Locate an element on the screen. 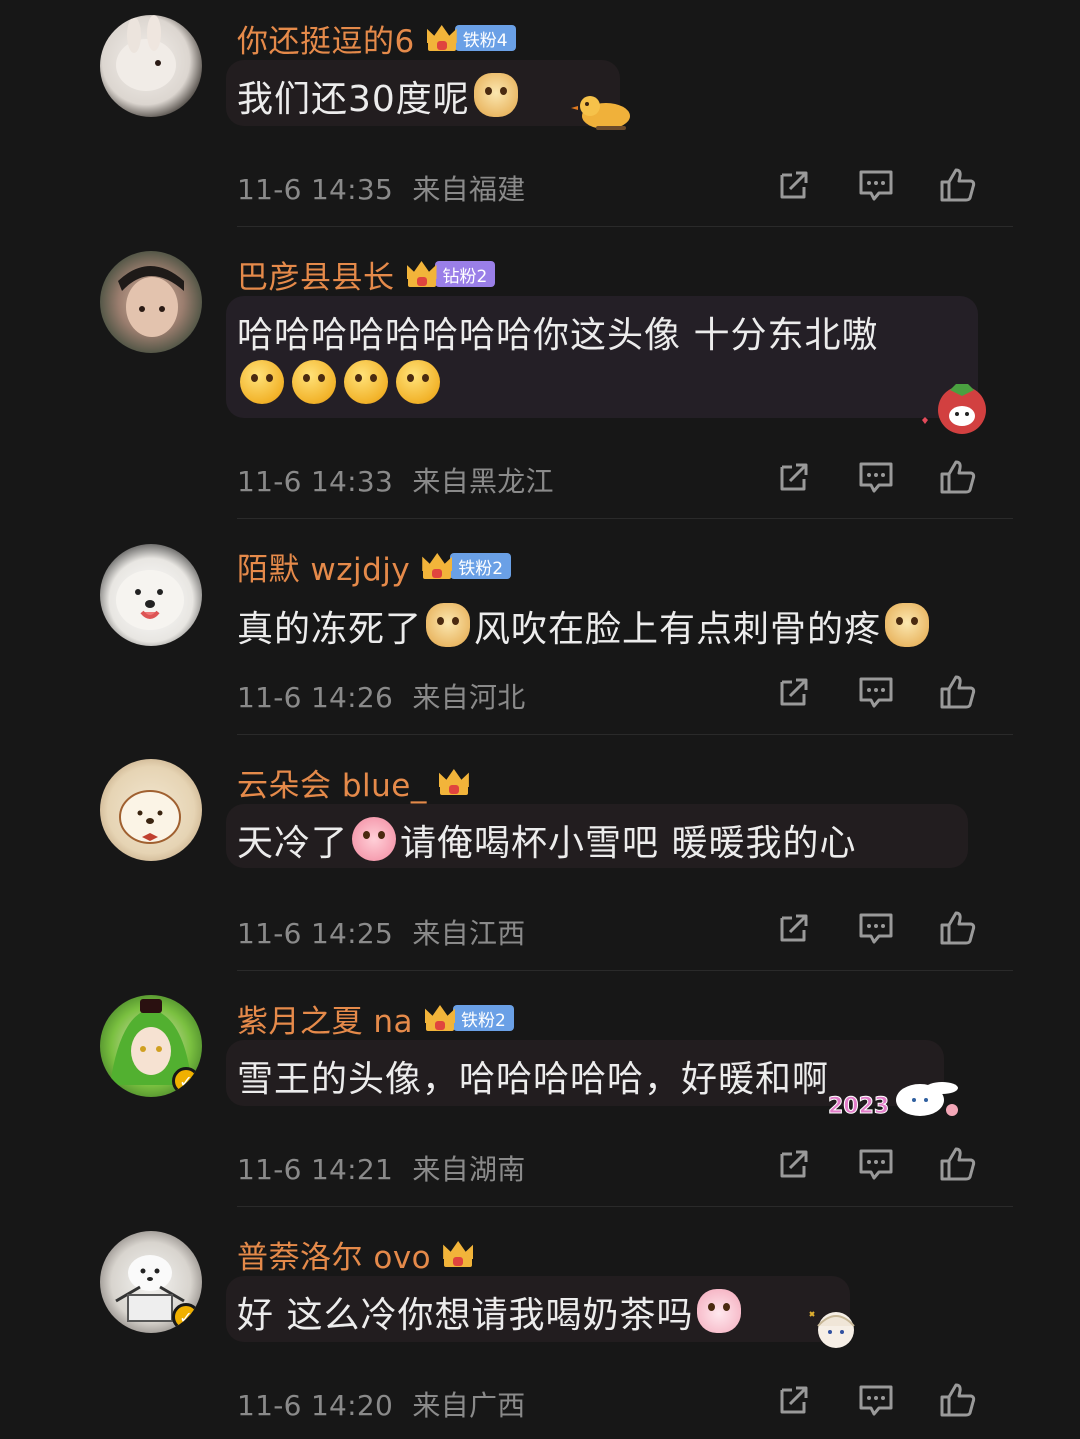 This screenshot has width=1080, height=1439. bird-sticker-icon is located at coordinates (600, 113).